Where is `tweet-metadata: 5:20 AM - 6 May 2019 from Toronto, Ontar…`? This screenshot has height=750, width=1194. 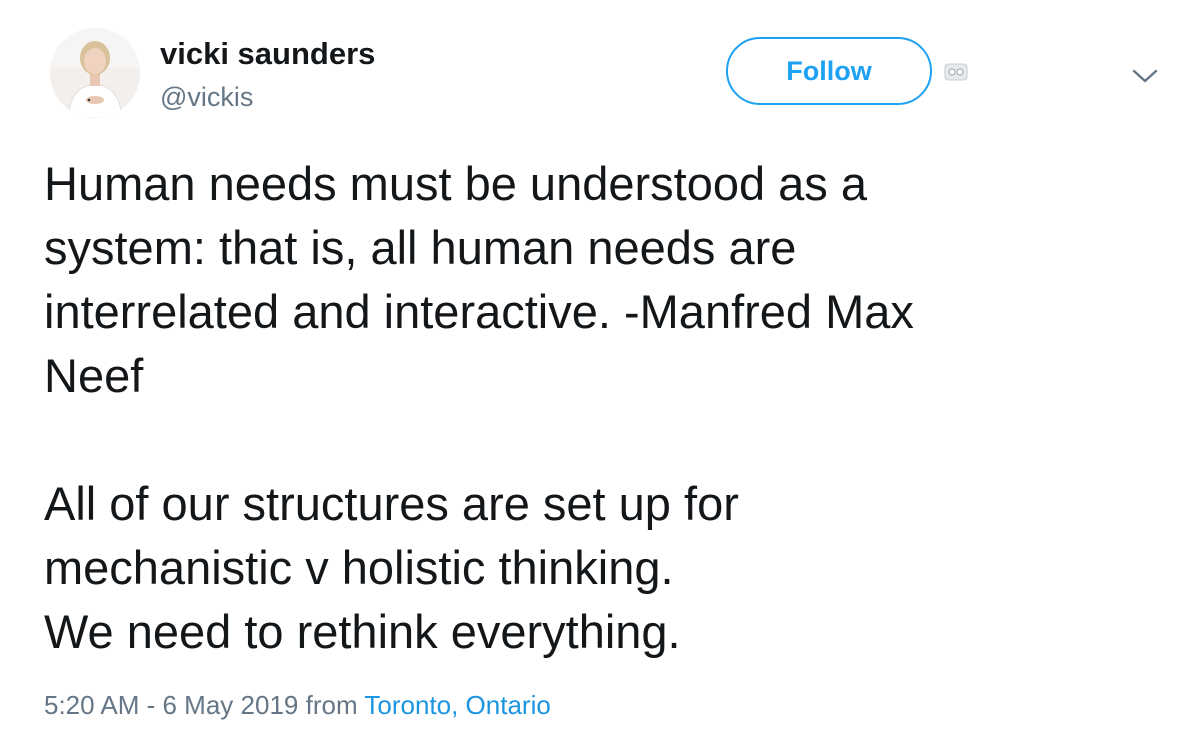
tweet-metadata: 5:20 AM - 6 May 2019 from Toronto, Ontar… is located at coordinates (297, 705).